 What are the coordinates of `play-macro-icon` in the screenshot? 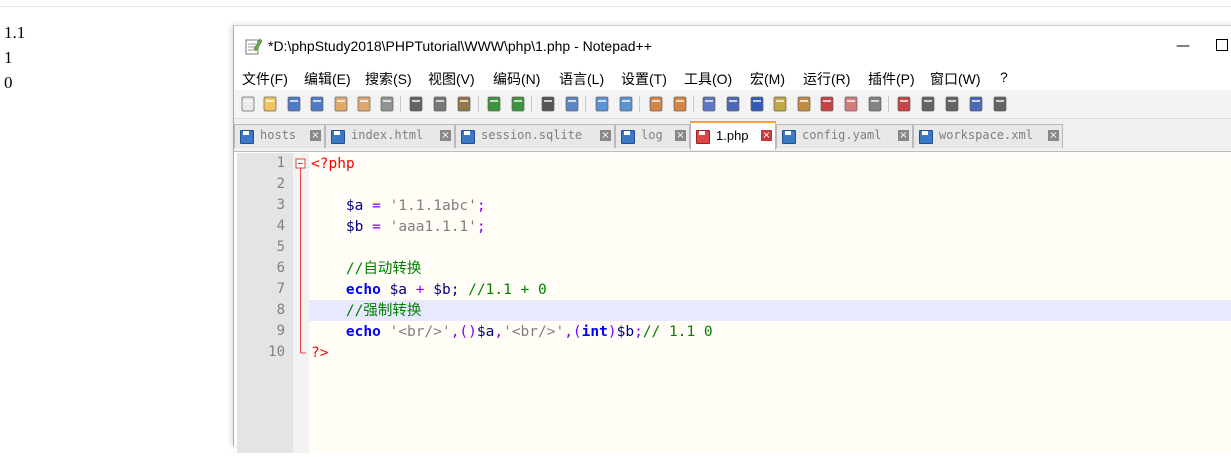 It's located at (952, 104).